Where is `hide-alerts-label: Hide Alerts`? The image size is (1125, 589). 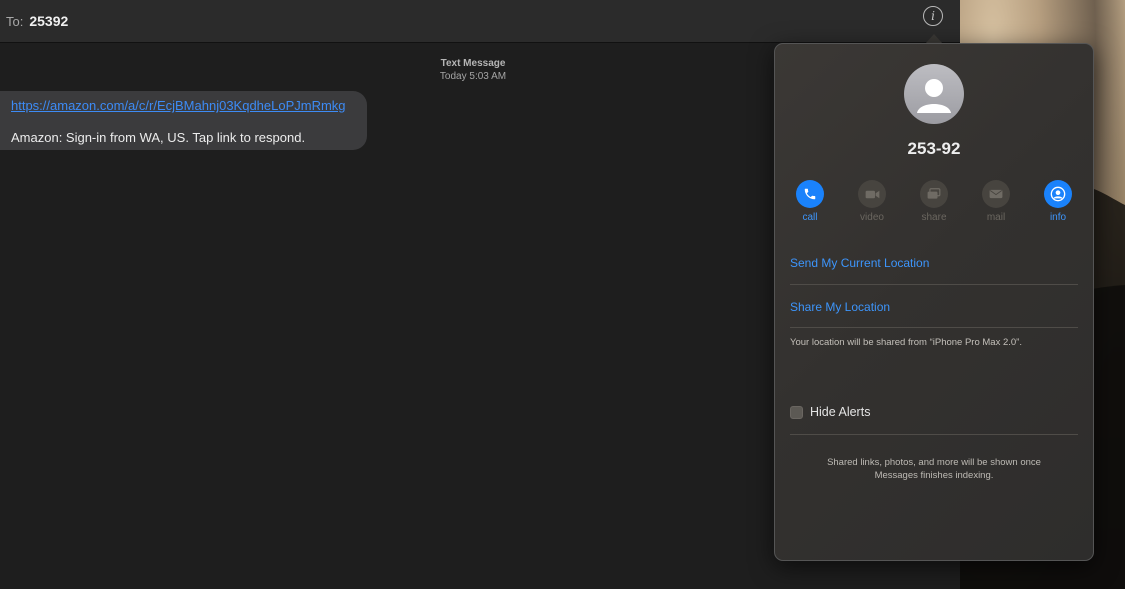
hide-alerts-label: Hide Alerts is located at coordinates (840, 412).